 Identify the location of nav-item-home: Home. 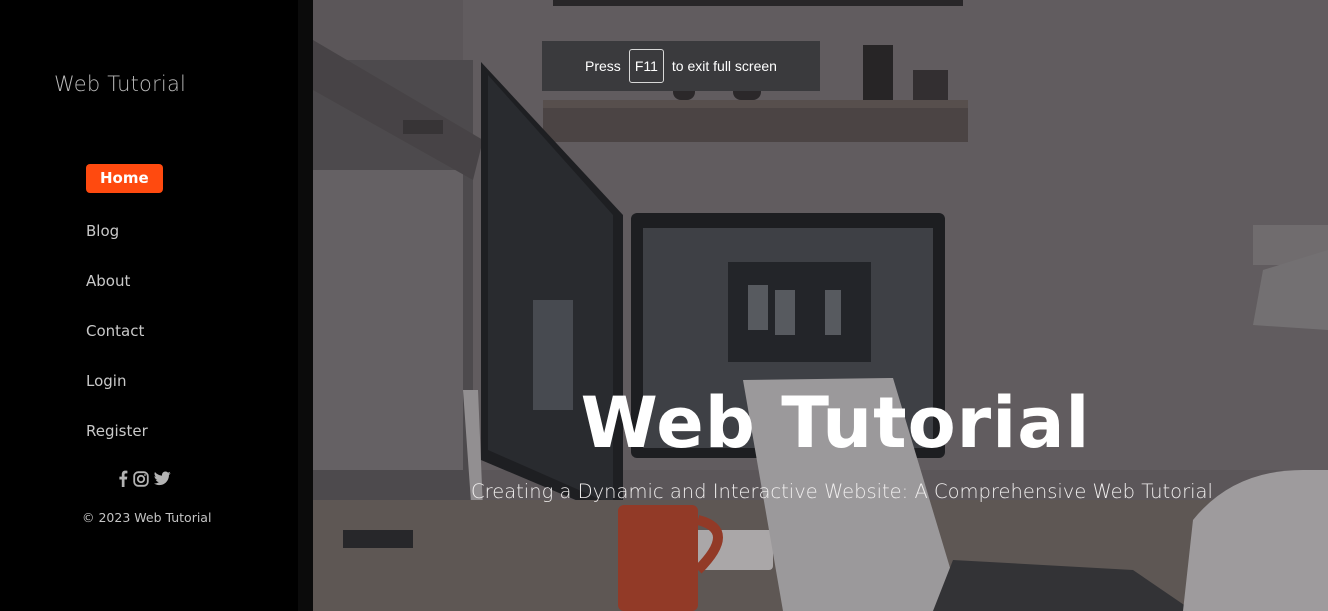
(124, 178).